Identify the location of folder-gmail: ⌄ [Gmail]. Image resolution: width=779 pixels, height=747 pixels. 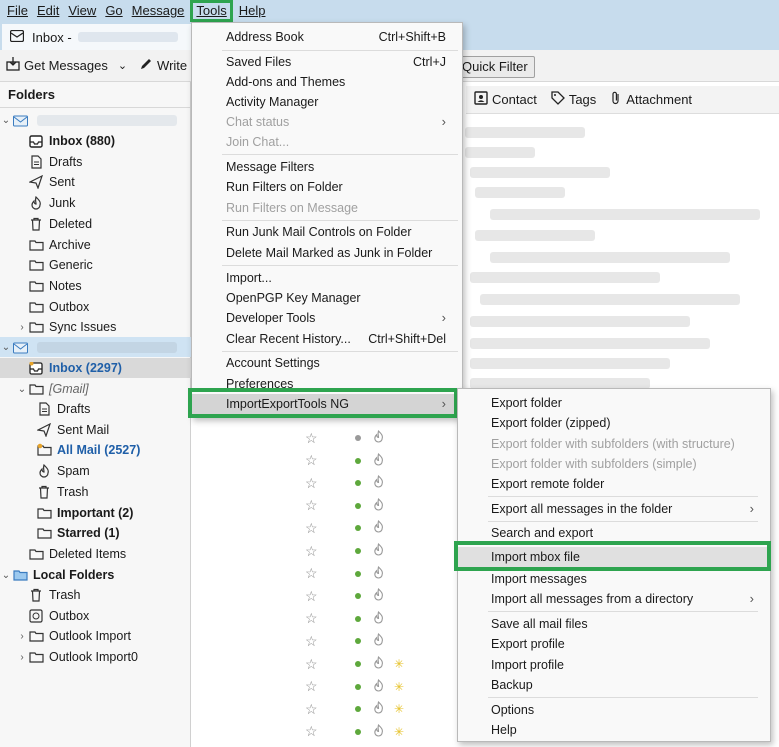
(95, 389).